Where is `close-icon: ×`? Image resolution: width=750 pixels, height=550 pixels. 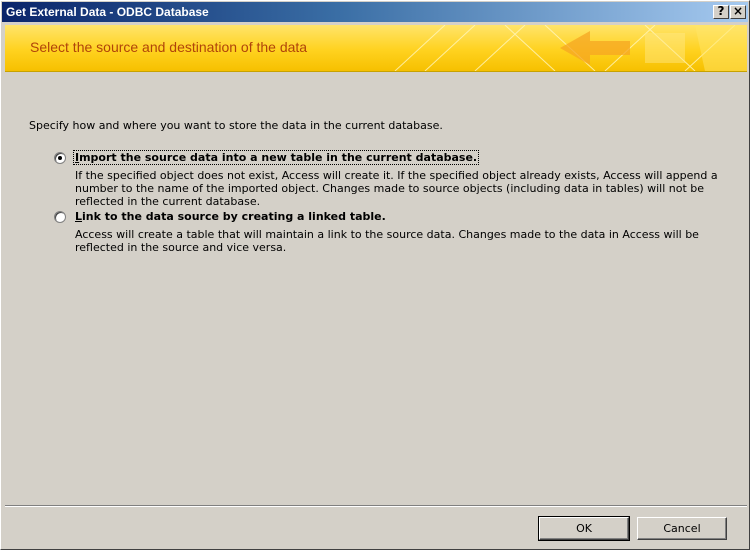
close-icon: × is located at coordinates (738, 11).